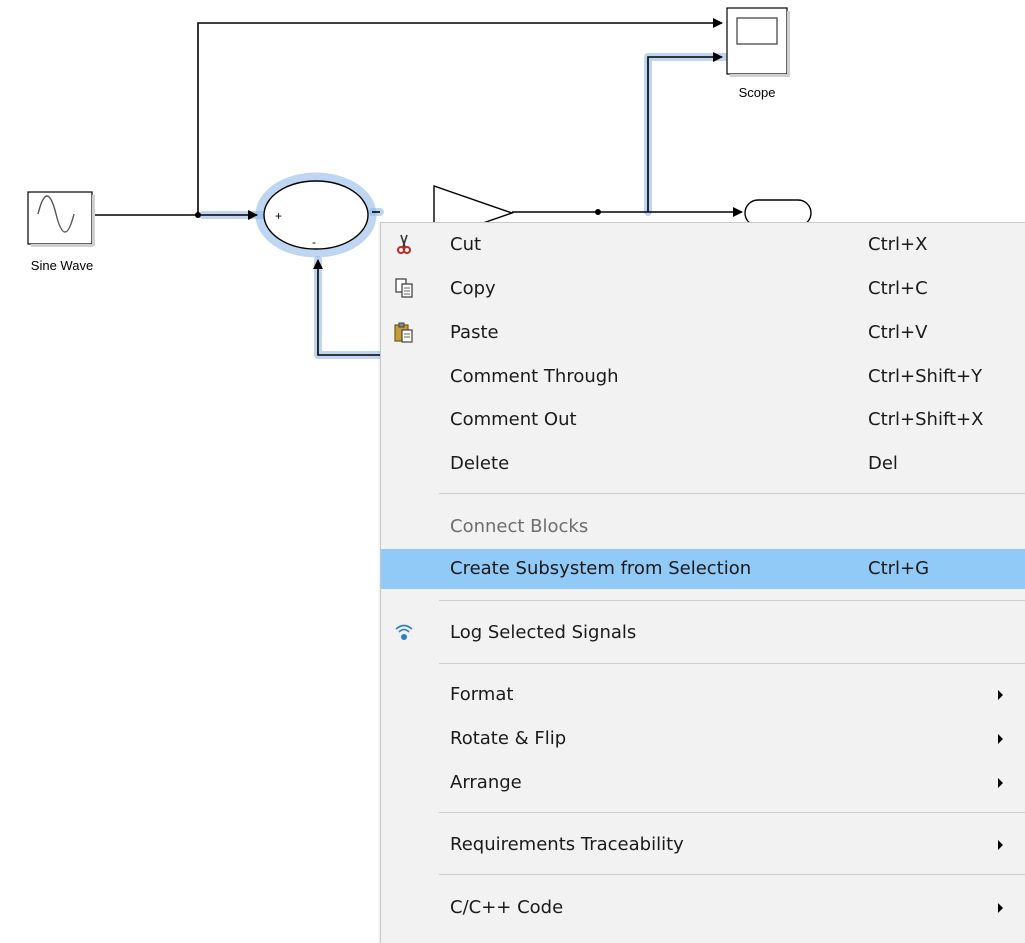 The height and width of the screenshot is (943, 1025). Describe the element at coordinates (925, 376) in the screenshot. I see `menu-item-shortcut: Ctrl+Shift+Y` at that location.